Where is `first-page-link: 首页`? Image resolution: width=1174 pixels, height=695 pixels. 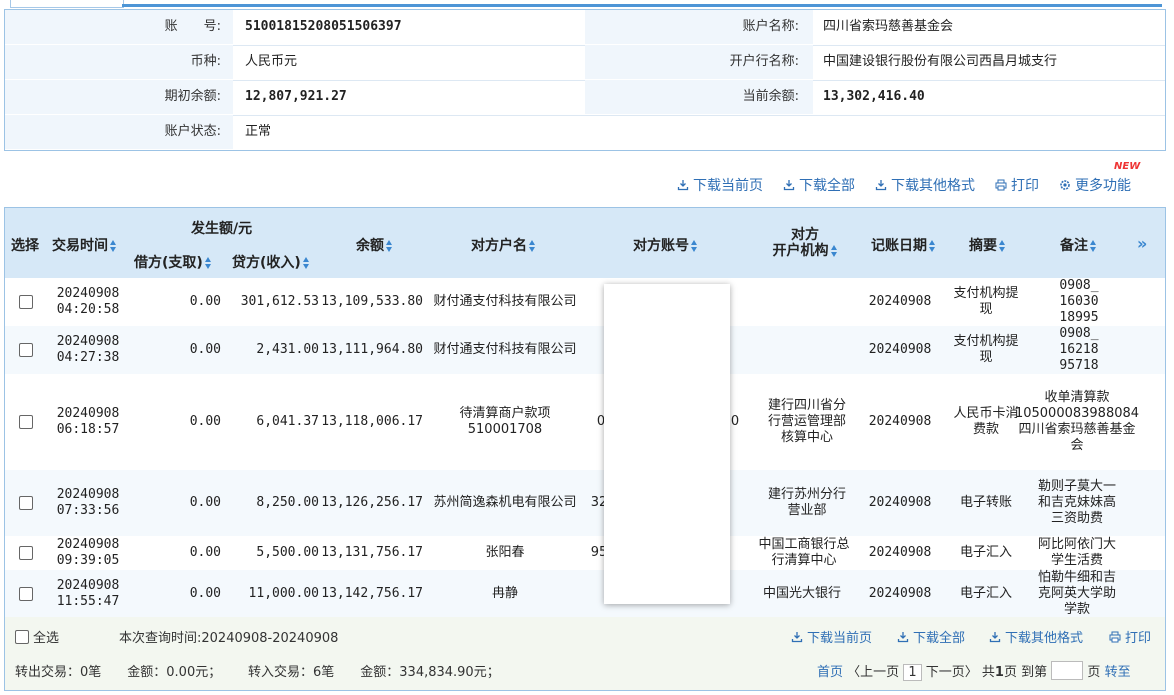 first-page-link: 首页 is located at coordinates (830, 672).